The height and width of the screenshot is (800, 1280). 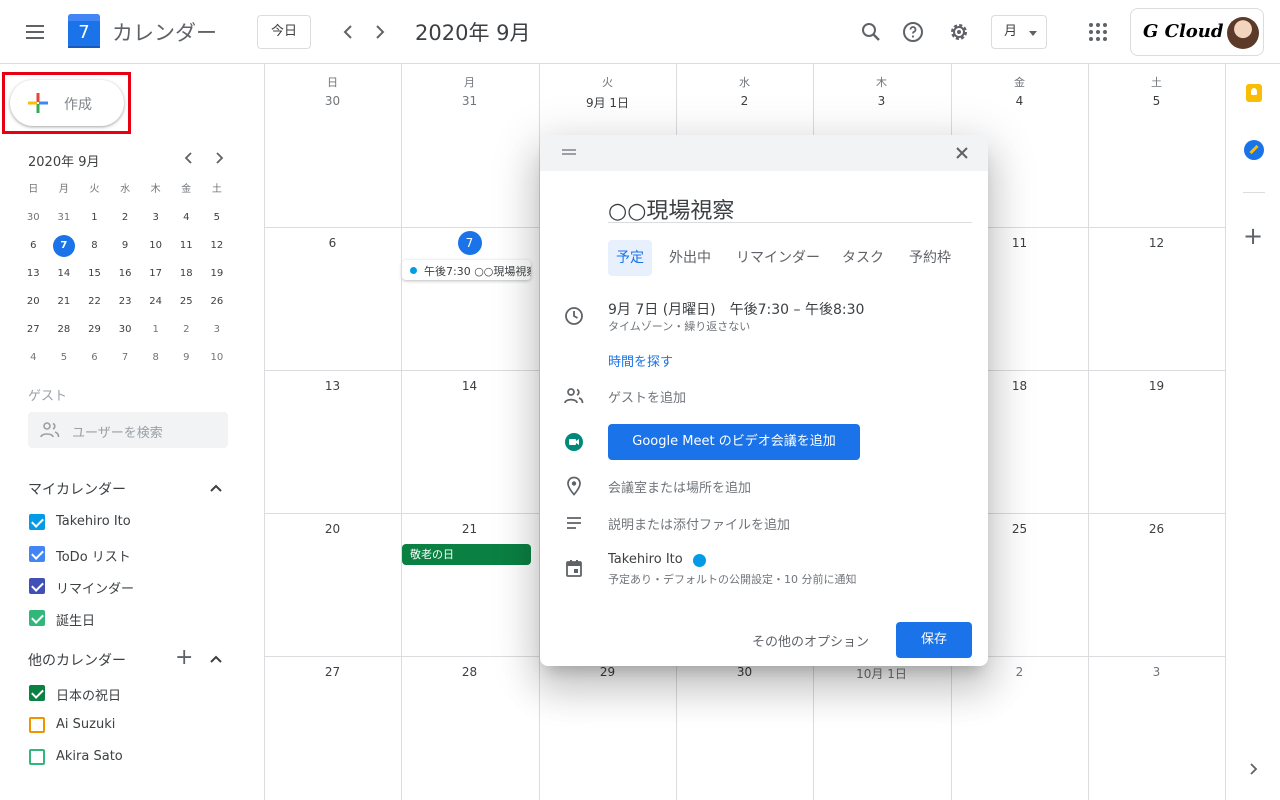 I want to click on day-number: 14, so click(x=469, y=386).